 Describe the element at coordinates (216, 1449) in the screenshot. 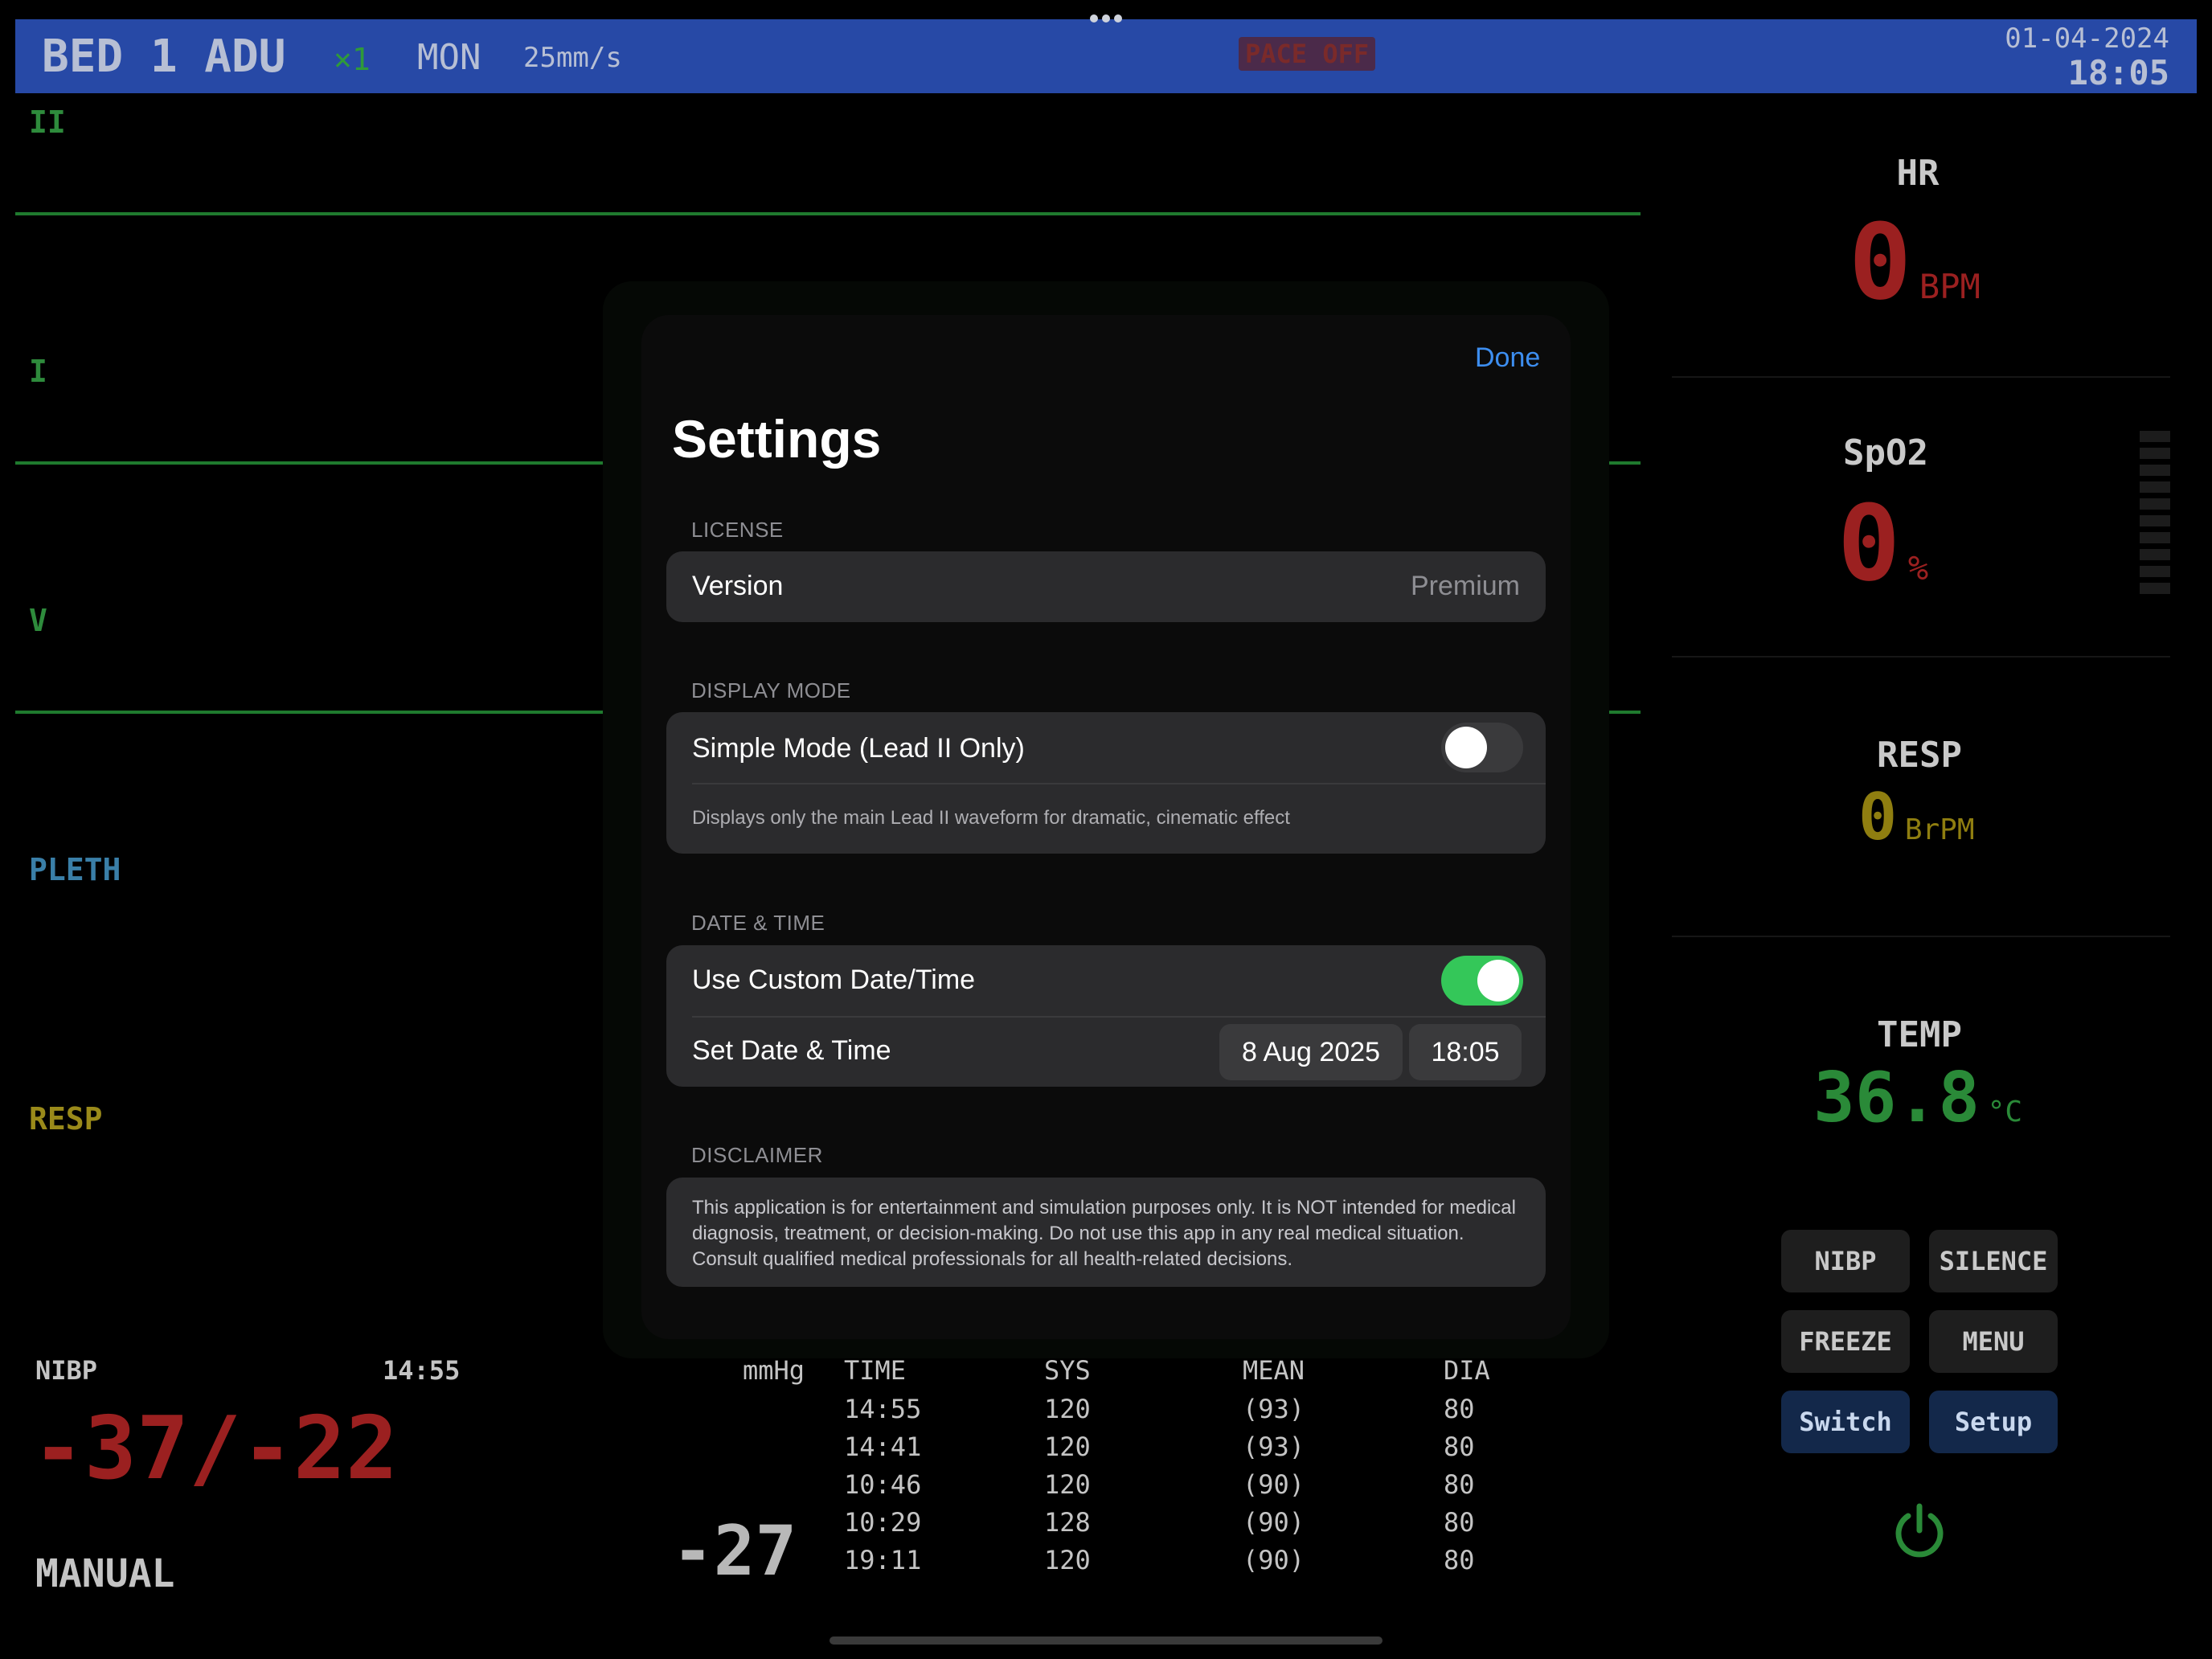

I see `nibp-value: -37/-22` at that location.